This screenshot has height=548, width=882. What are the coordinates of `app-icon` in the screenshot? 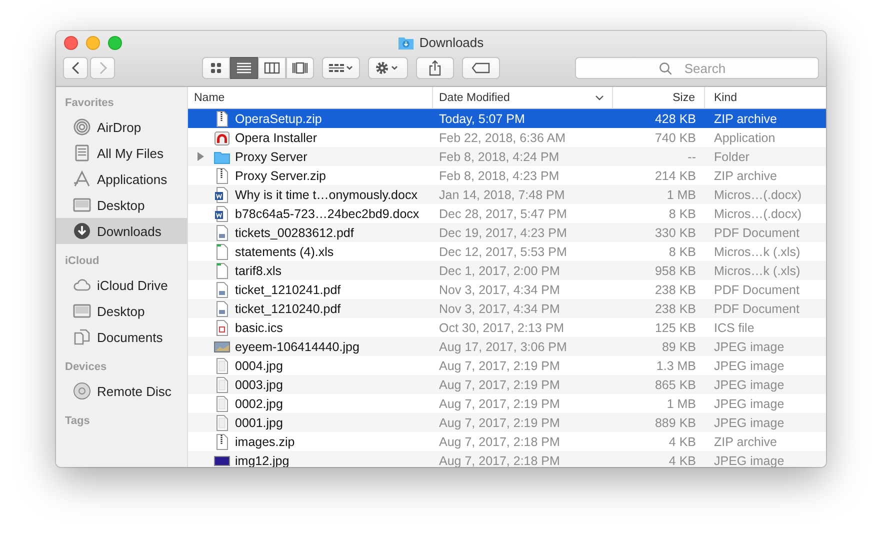 It's located at (222, 138).